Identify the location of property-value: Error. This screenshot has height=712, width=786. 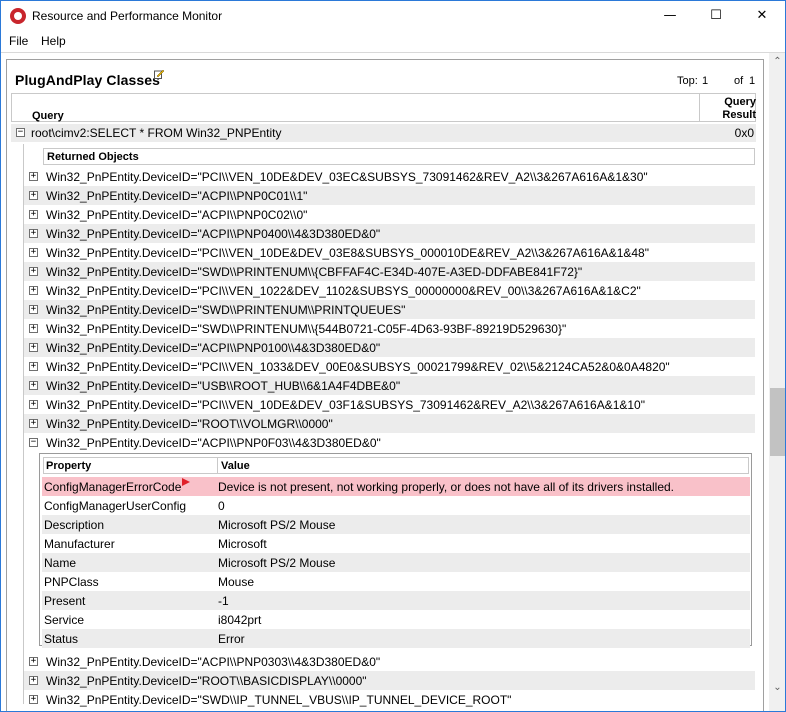
(231, 639).